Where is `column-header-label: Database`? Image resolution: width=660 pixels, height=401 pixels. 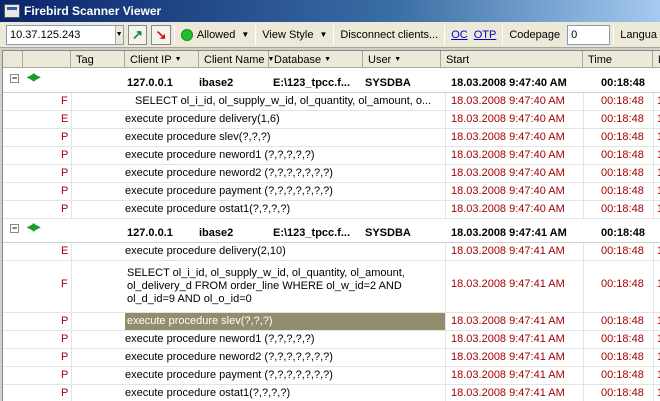 column-header-label: Database is located at coordinates (298, 59).